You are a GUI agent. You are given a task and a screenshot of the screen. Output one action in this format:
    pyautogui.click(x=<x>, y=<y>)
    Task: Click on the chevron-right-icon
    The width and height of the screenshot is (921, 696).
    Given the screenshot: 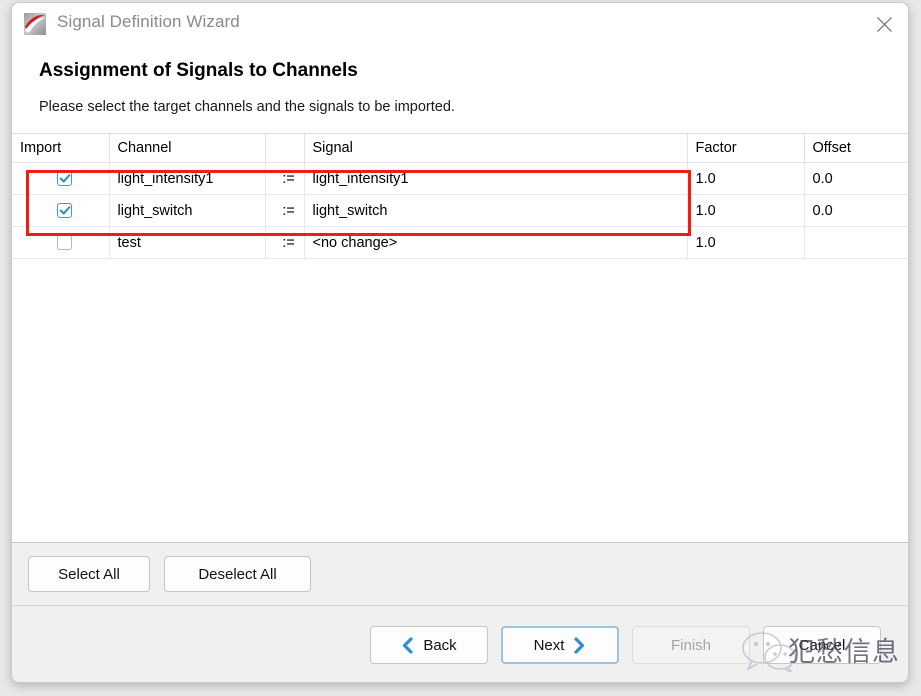 What is the action you would take?
    pyautogui.click(x=579, y=645)
    